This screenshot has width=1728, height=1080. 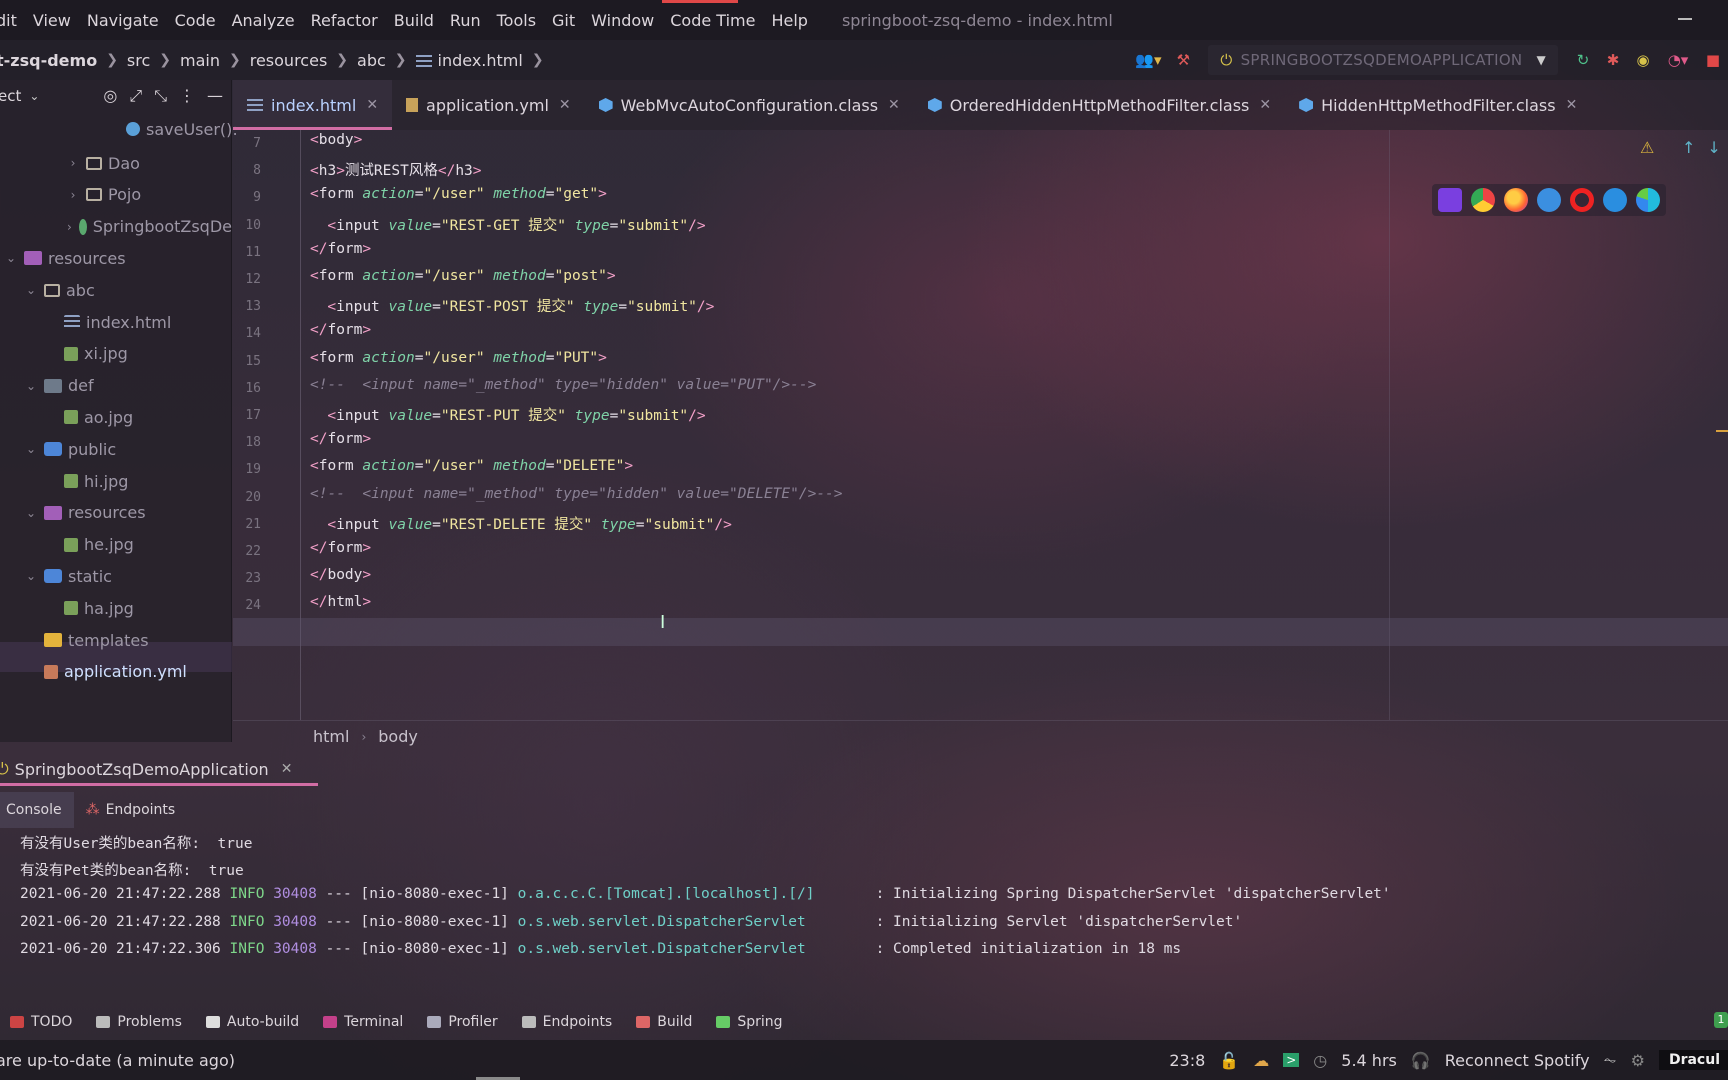 I want to click on pulse-icon: ⏦, so click(x=1610, y=1060).